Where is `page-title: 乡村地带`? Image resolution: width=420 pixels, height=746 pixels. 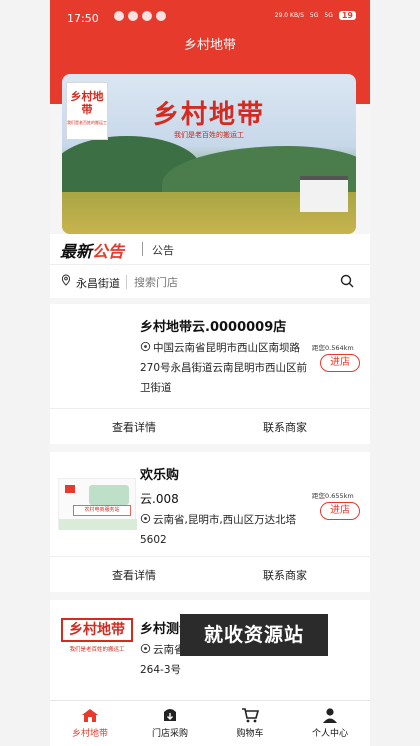 page-title: 乡村地带 is located at coordinates (209, 45).